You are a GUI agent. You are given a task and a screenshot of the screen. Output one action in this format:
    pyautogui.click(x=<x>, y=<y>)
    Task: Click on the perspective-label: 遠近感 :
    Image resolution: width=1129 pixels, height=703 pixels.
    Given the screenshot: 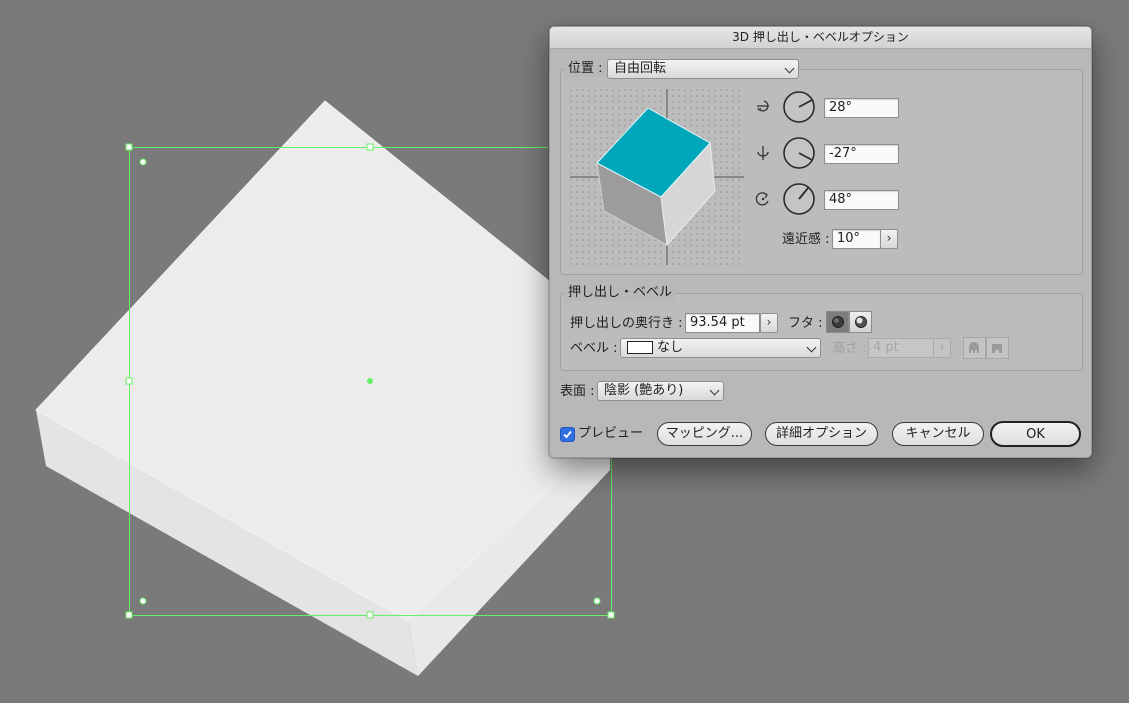 What is the action you would take?
    pyautogui.click(x=806, y=239)
    